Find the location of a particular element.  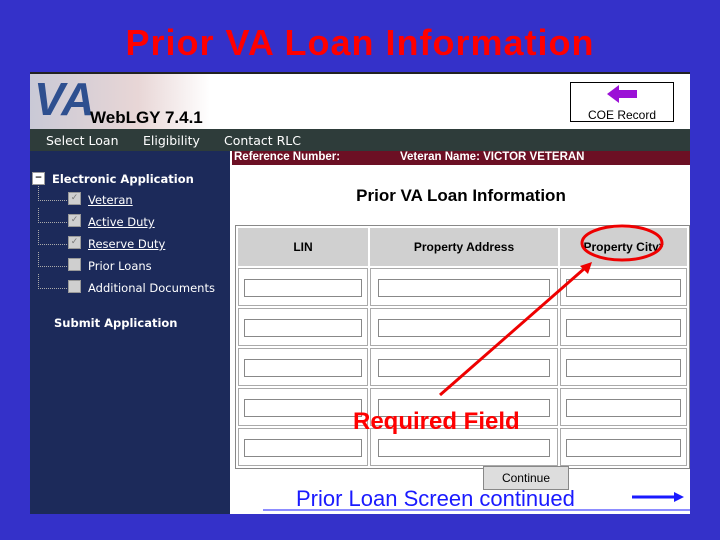

pointer-arrow is located at coordinates (512, 331).